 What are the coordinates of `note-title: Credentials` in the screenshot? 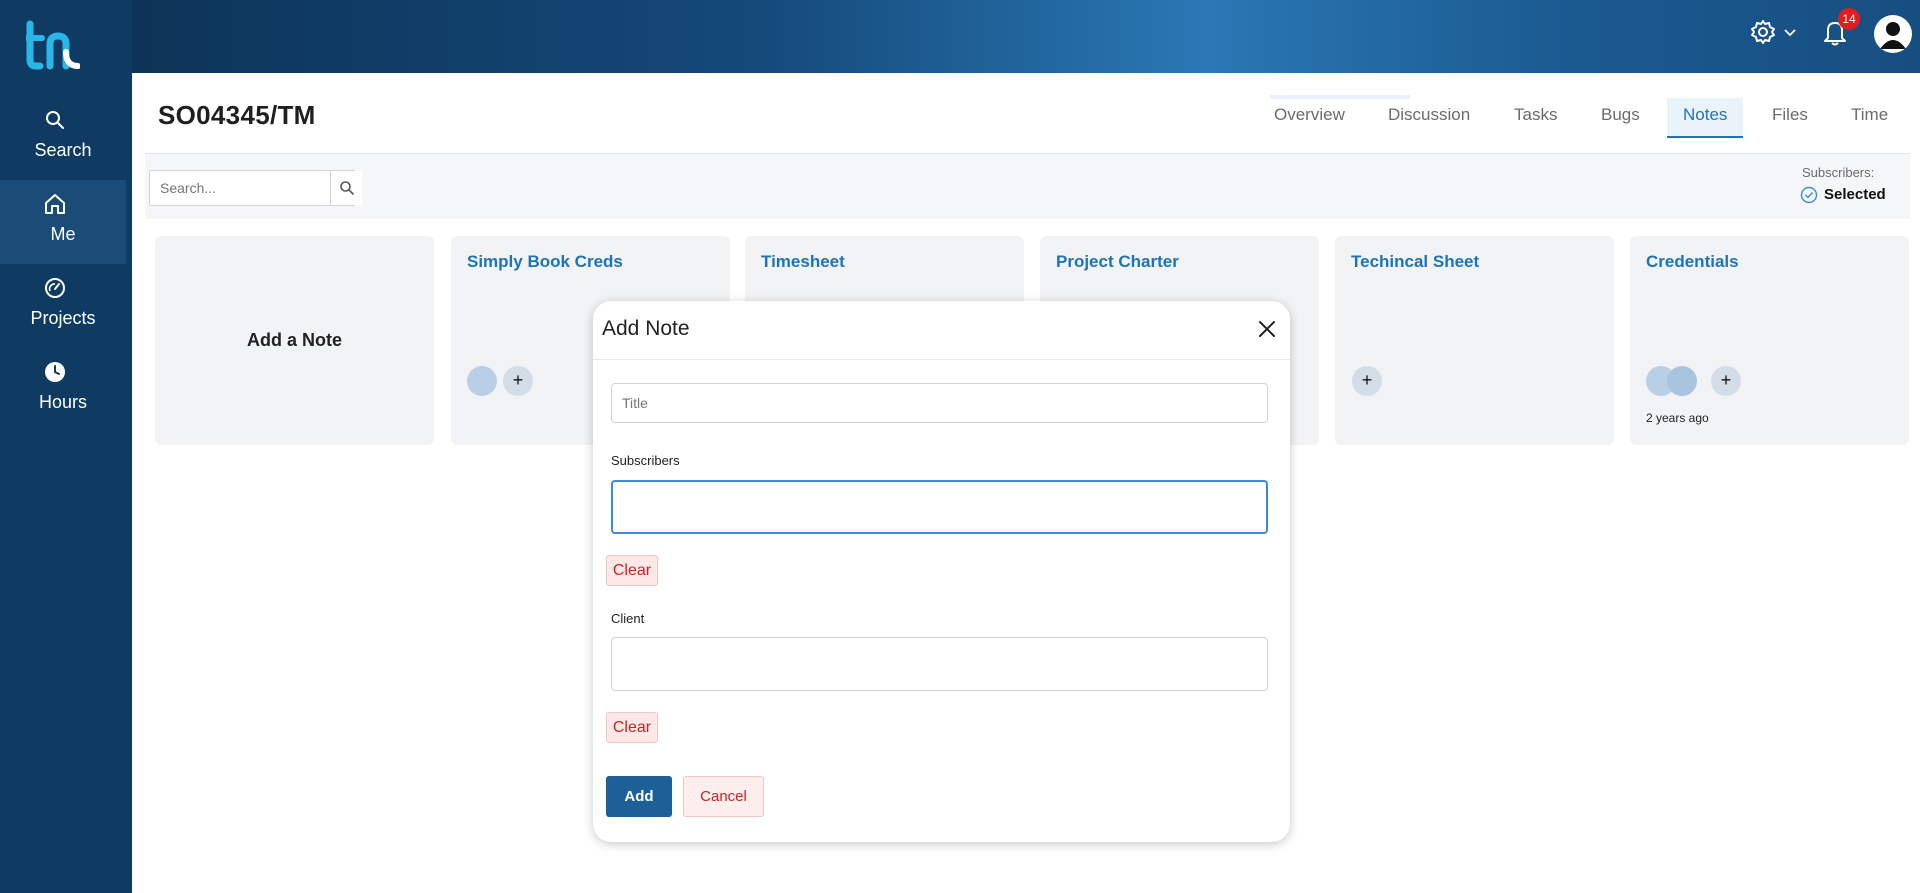 It's located at (1692, 262).